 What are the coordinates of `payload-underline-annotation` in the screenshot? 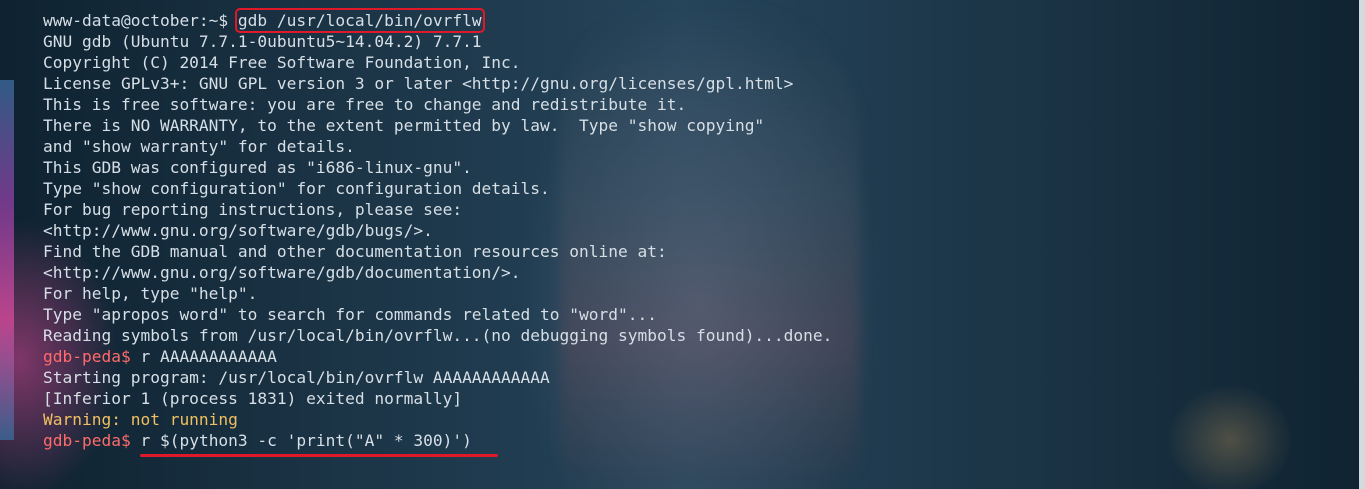 It's located at (319, 455).